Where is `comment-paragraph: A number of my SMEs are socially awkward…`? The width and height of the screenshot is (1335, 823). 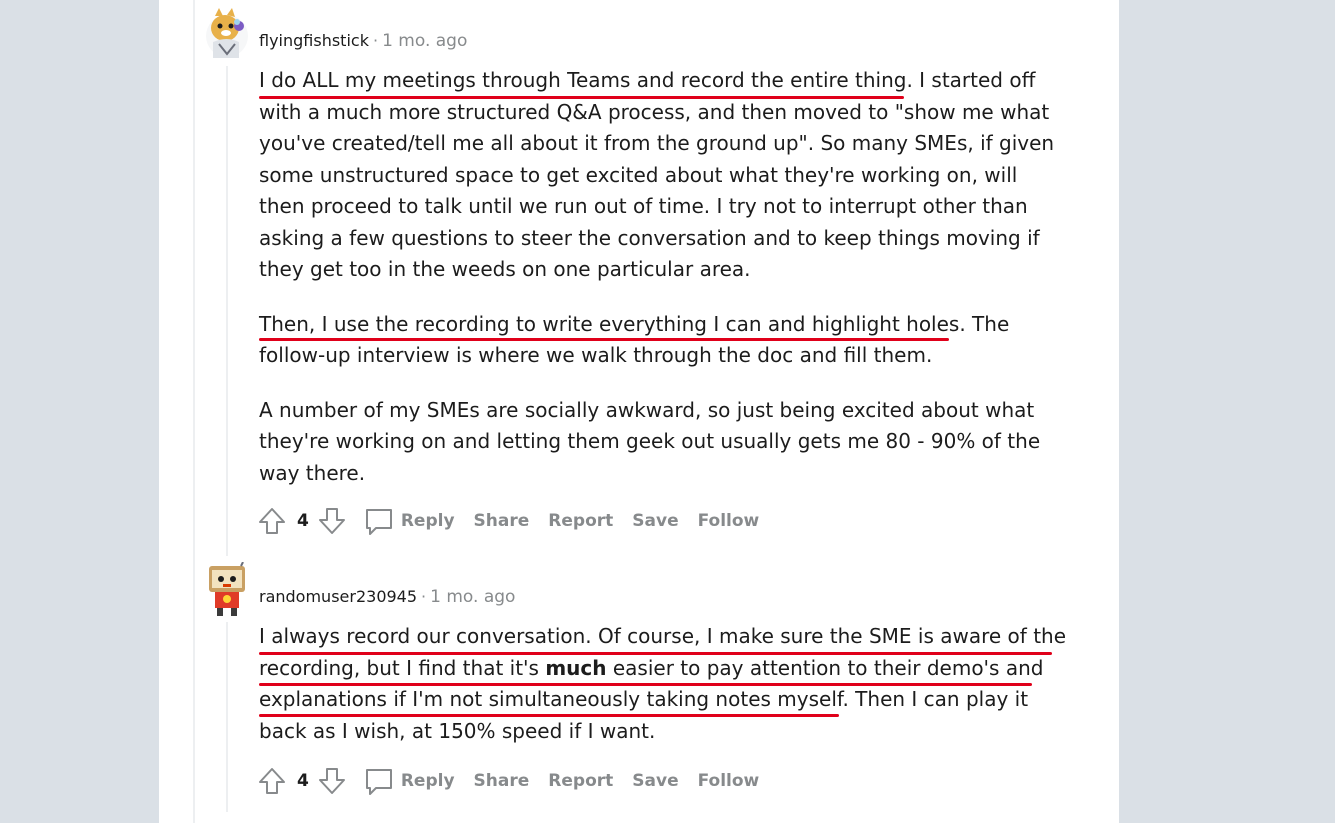 comment-paragraph: A number of my SMEs are socially awkward… is located at coordinates (650, 441).